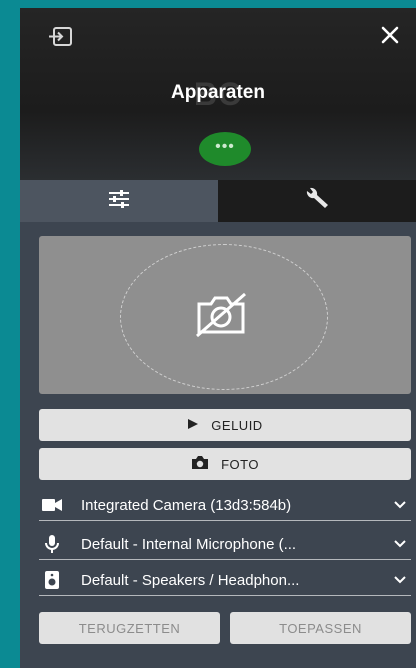  What do you see at coordinates (225, 149) in the screenshot?
I see `status-badge: •••` at bounding box center [225, 149].